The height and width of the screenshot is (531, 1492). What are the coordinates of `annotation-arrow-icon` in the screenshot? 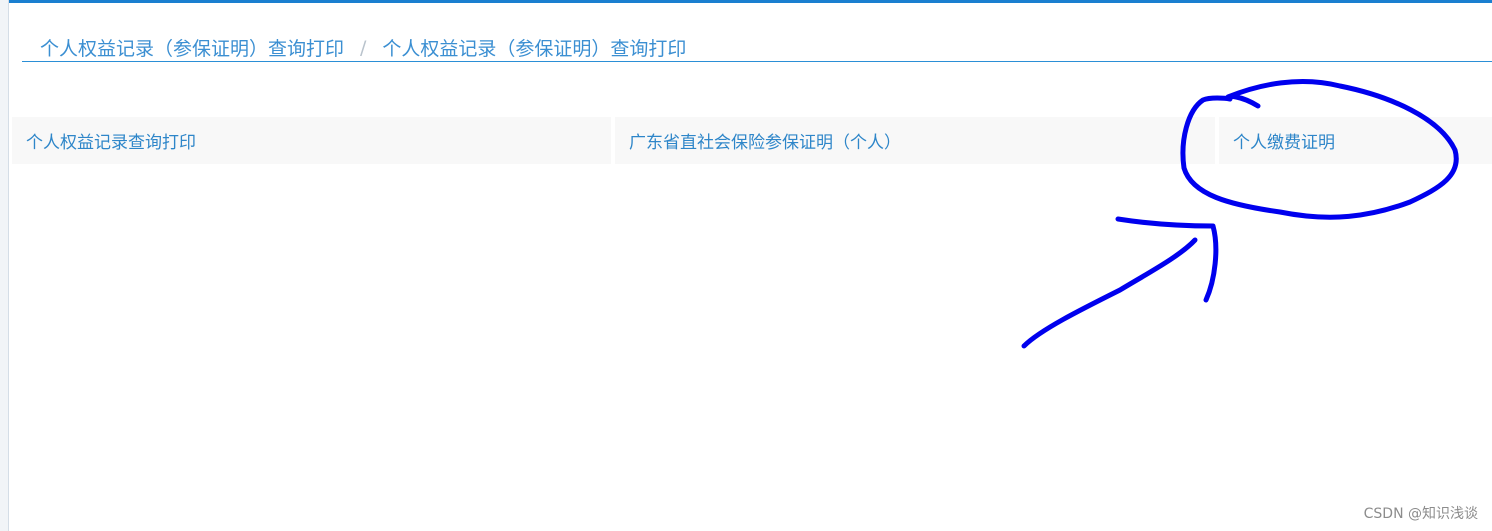 It's located at (1120, 282).